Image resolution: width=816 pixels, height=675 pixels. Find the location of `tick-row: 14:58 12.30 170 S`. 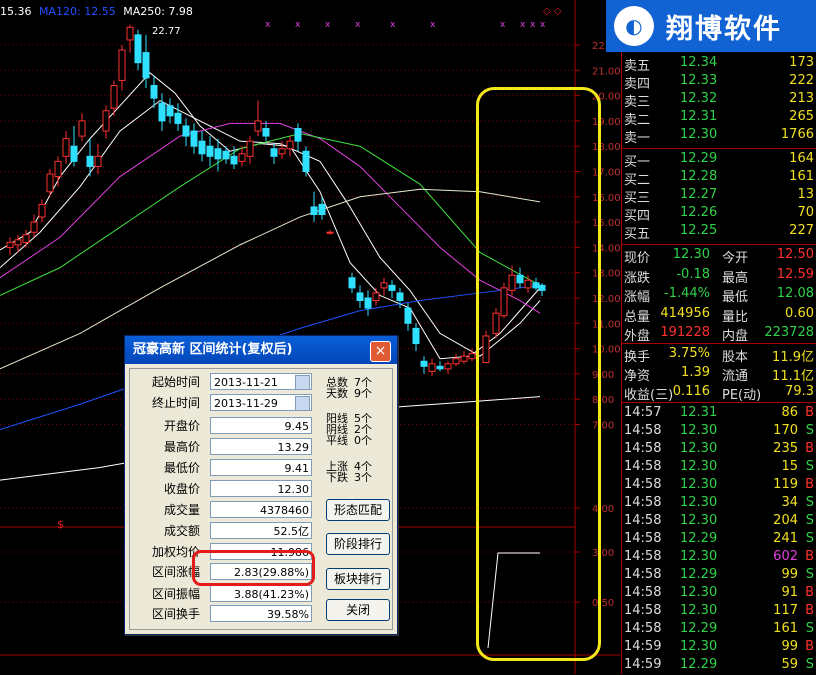

tick-row: 14:58 12.30 170 S is located at coordinates (719, 432).